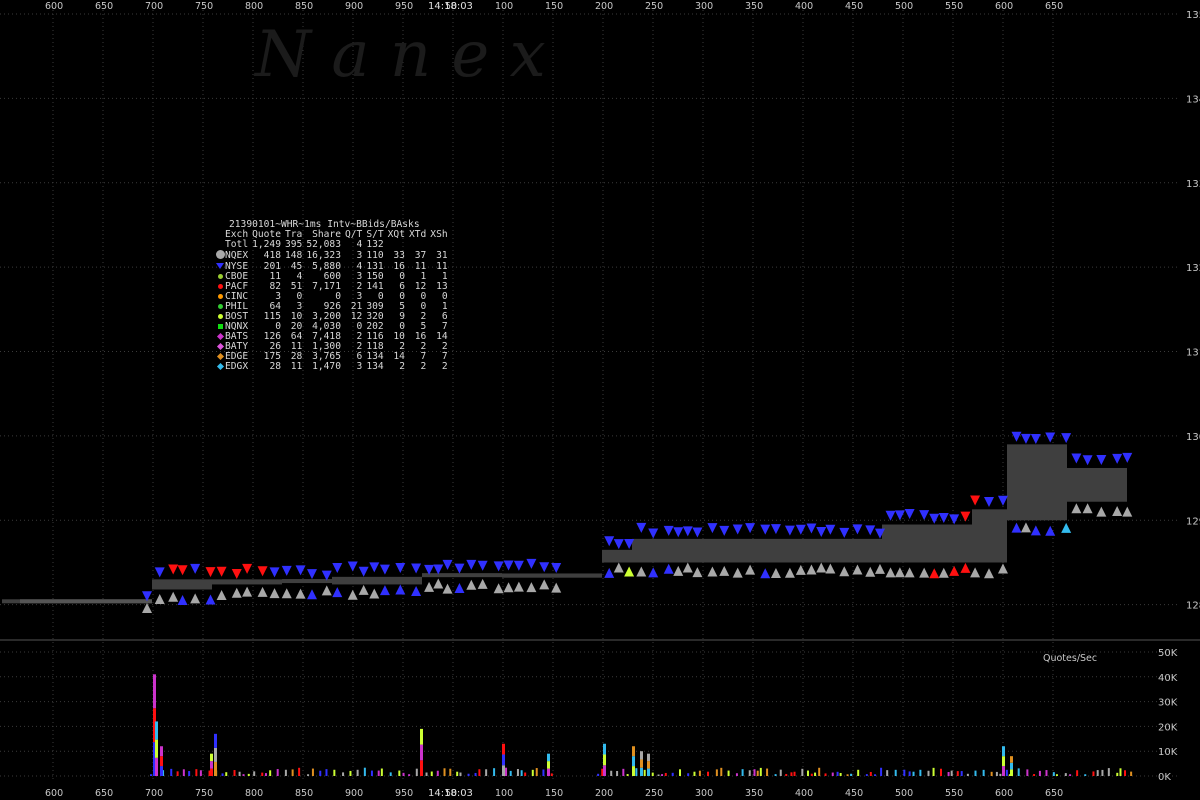  Describe the element at coordinates (417, 234) in the screenshot. I see `header-xtd: XTd` at that location.